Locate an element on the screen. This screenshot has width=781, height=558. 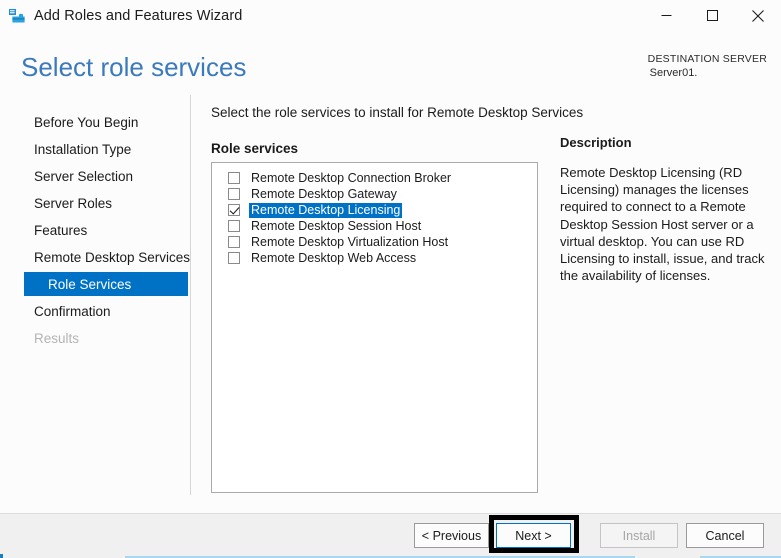
sidebar-item-server-selection: Server Selection is located at coordinates (106, 176).